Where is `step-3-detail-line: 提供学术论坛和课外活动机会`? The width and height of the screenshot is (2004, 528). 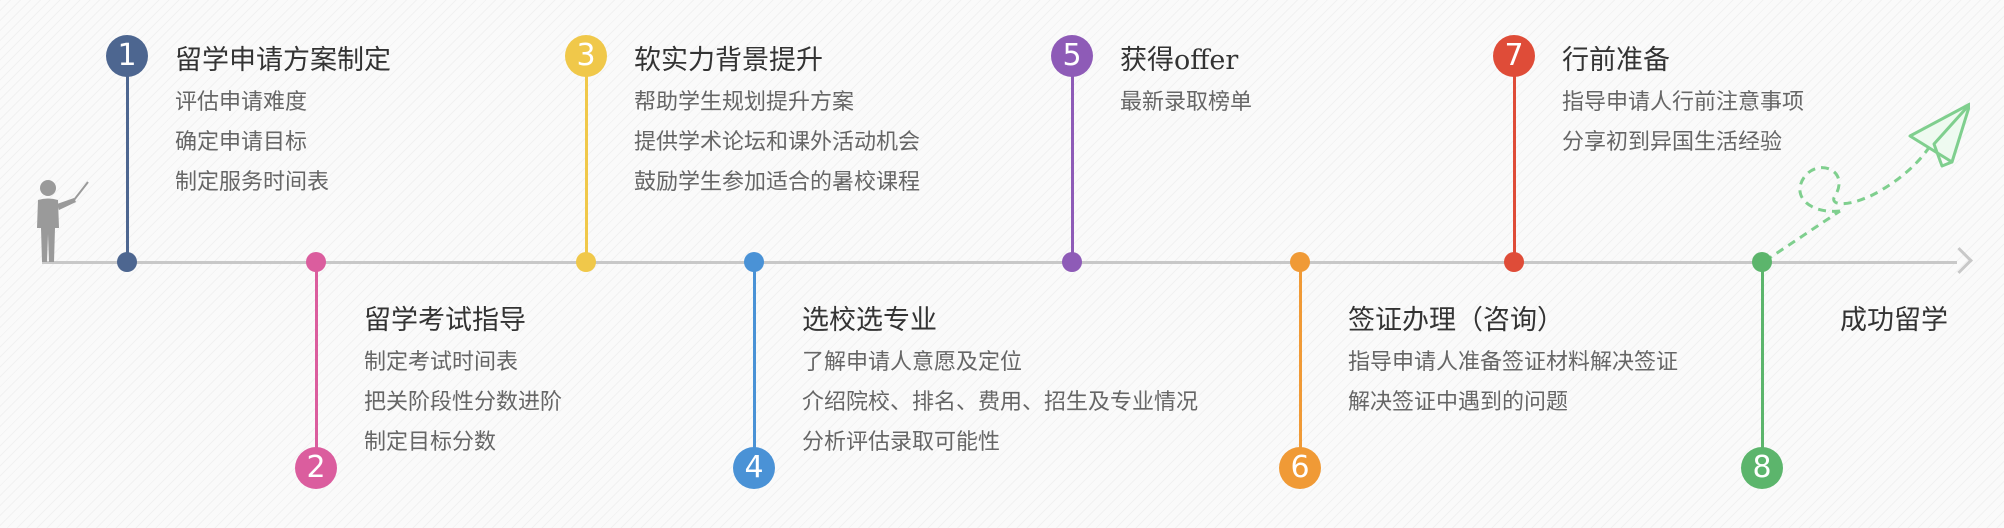
step-3-detail-line: 提供学术论坛和课外活动机会 is located at coordinates (777, 142).